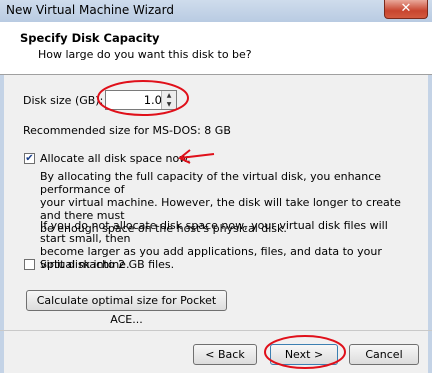  Describe the element at coordinates (63, 100) in the screenshot. I see `disk-size-label: Disk size (GB):` at that location.